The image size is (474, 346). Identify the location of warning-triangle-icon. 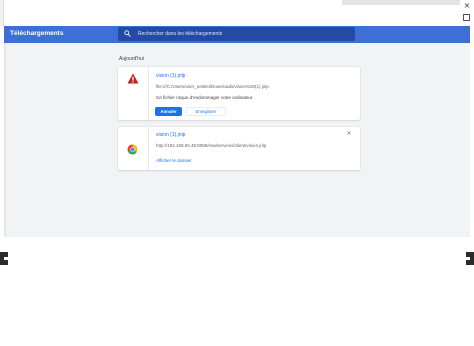
(133, 78).